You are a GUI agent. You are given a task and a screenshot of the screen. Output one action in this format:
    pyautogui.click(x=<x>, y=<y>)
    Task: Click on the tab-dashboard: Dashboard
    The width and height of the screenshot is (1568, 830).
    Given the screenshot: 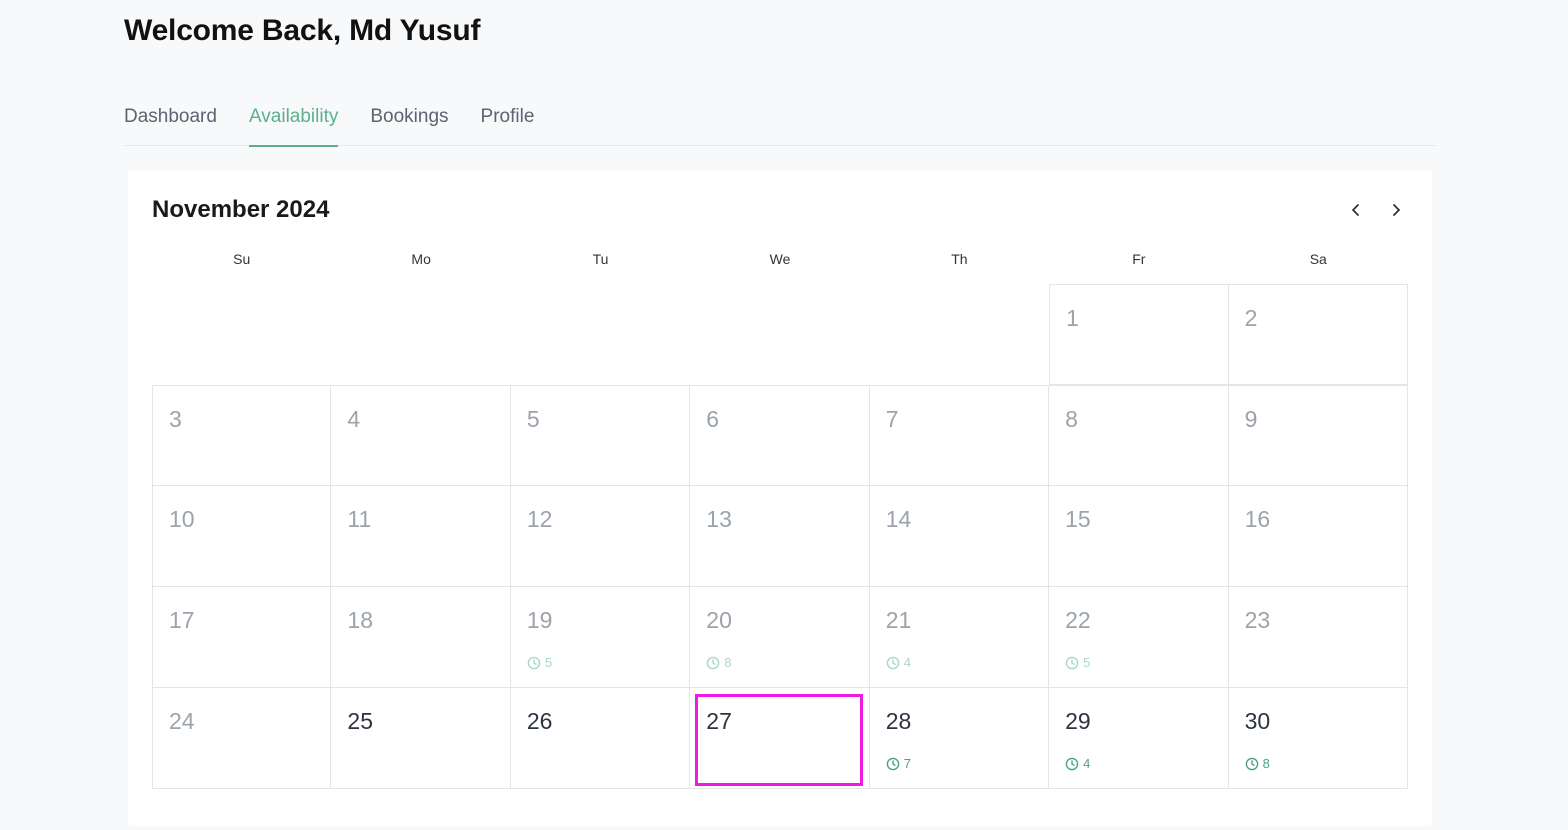 What is the action you would take?
    pyautogui.click(x=170, y=122)
    